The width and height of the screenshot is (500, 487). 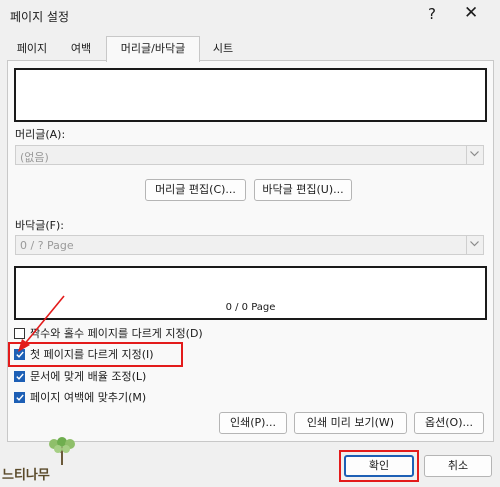 What do you see at coordinates (40, 134) in the screenshot?
I see `header-label: 머리글(A):` at bounding box center [40, 134].